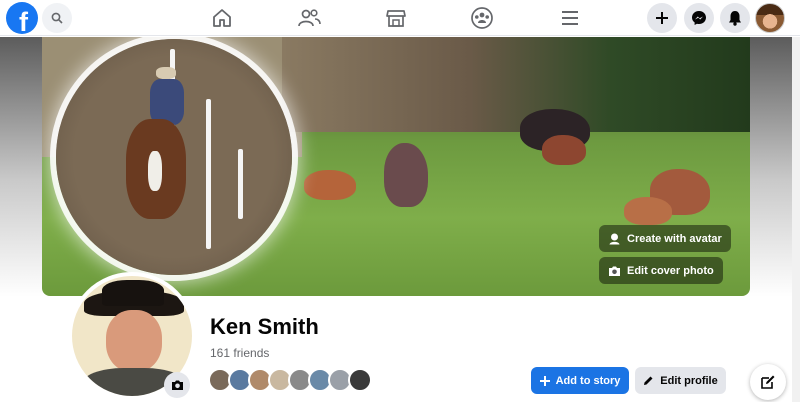 This screenshot has height=402, width=800. I want to click on messenger-button, so click(699, 18).